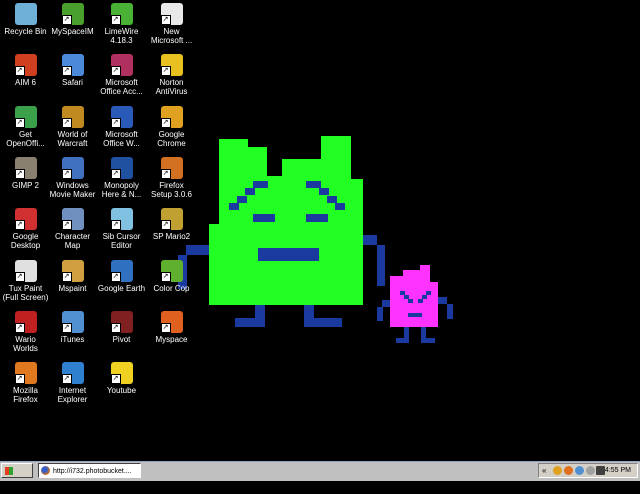 The image size is (640, 494). I want to click on desktop-icon-cursor-editor: ↗ Sib Cursor Editor, so click(121, 232).